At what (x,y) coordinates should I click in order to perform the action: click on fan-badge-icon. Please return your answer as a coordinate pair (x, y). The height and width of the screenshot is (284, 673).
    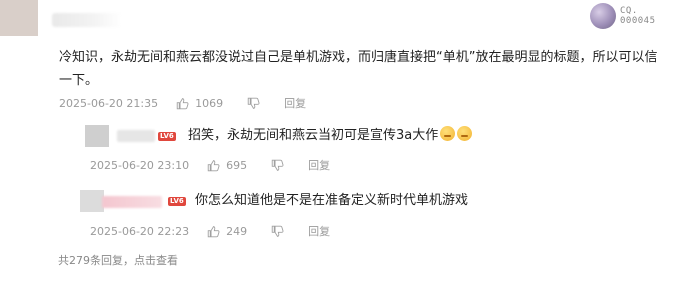
    Looking at the image, I should click on (603, 16).